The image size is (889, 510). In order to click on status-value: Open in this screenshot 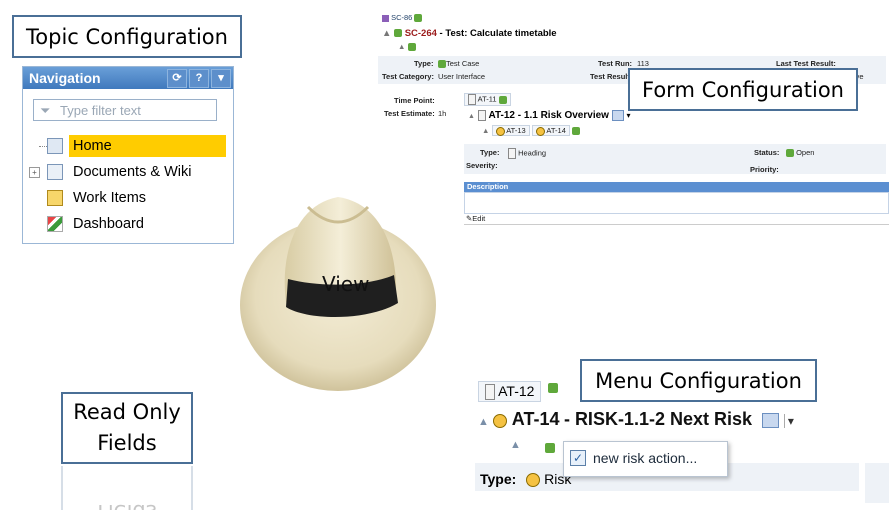, I will do `click(800, 153)`.